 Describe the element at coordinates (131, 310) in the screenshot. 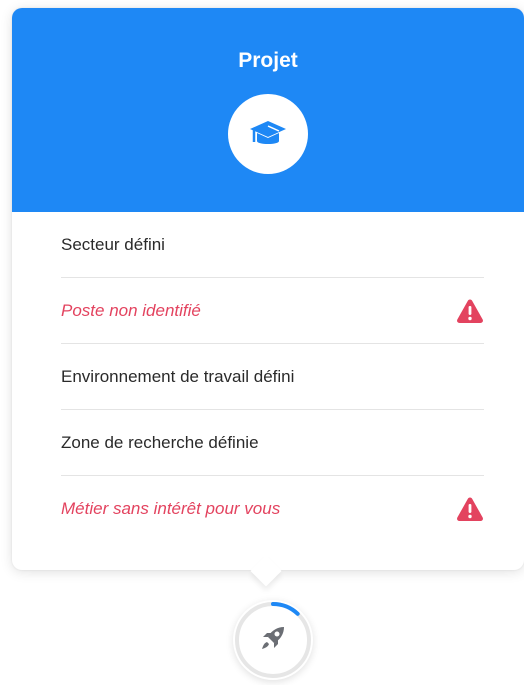

I see `item-label: Poste non identifié` at that location.